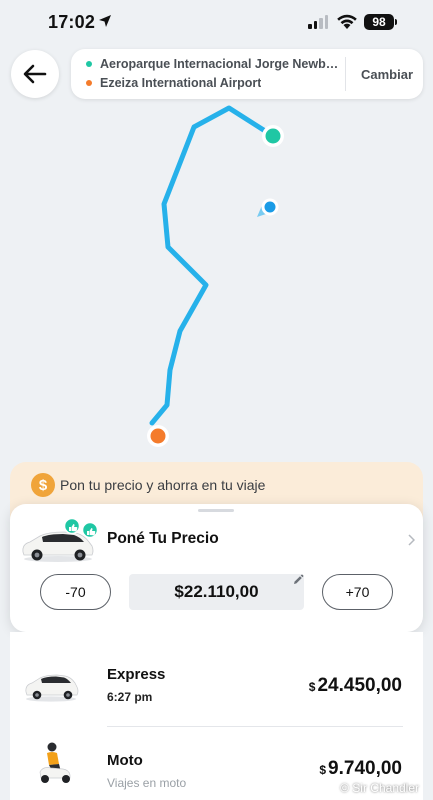 This screenshot has height=800, width=433. What do you see at coordinates (75, 592) in the screenshot?
I see `decrease-price-button: -70` at bounding box center [75, 592].